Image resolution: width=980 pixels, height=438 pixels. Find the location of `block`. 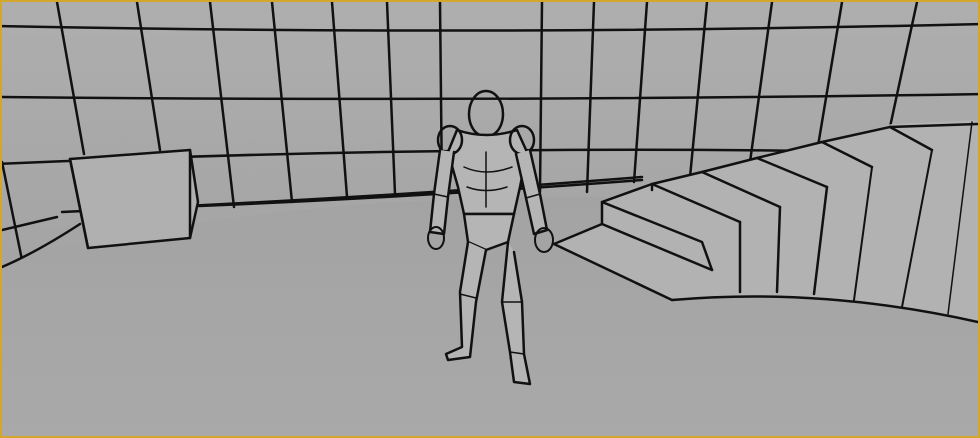

block is located at coordinates (134, 199).